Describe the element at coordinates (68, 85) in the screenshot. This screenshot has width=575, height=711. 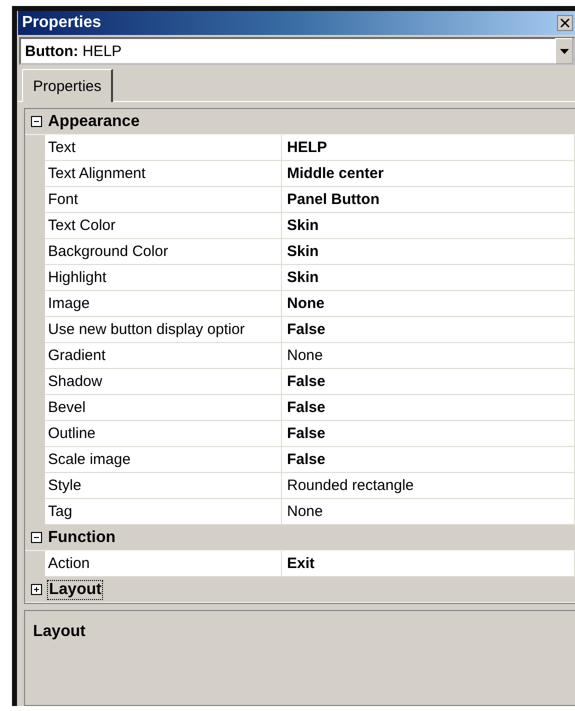
I see `tab: Properties` at that location.